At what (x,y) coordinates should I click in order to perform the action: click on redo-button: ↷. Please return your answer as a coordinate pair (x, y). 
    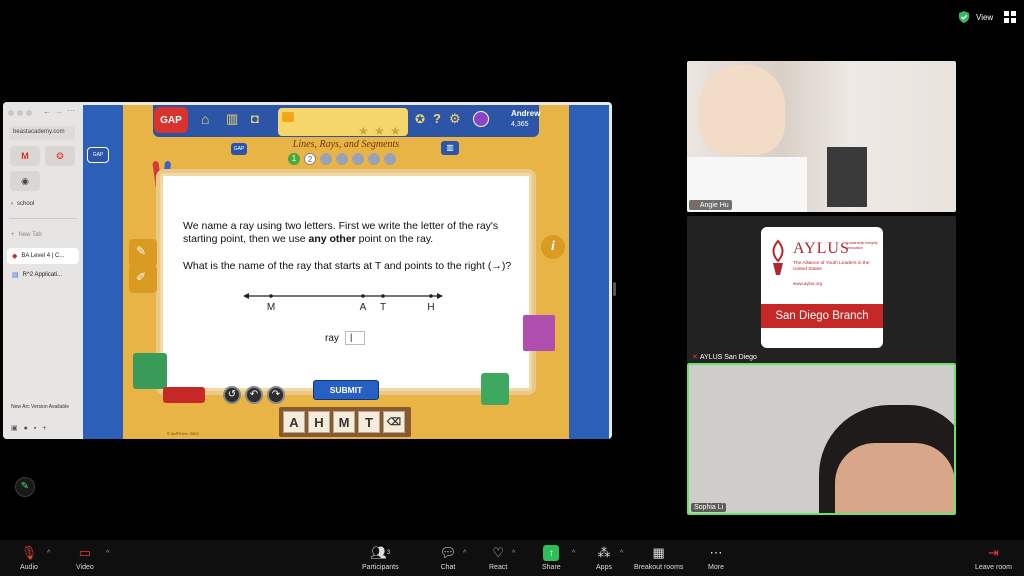
    Looking at the image, I should click on (276, 395).